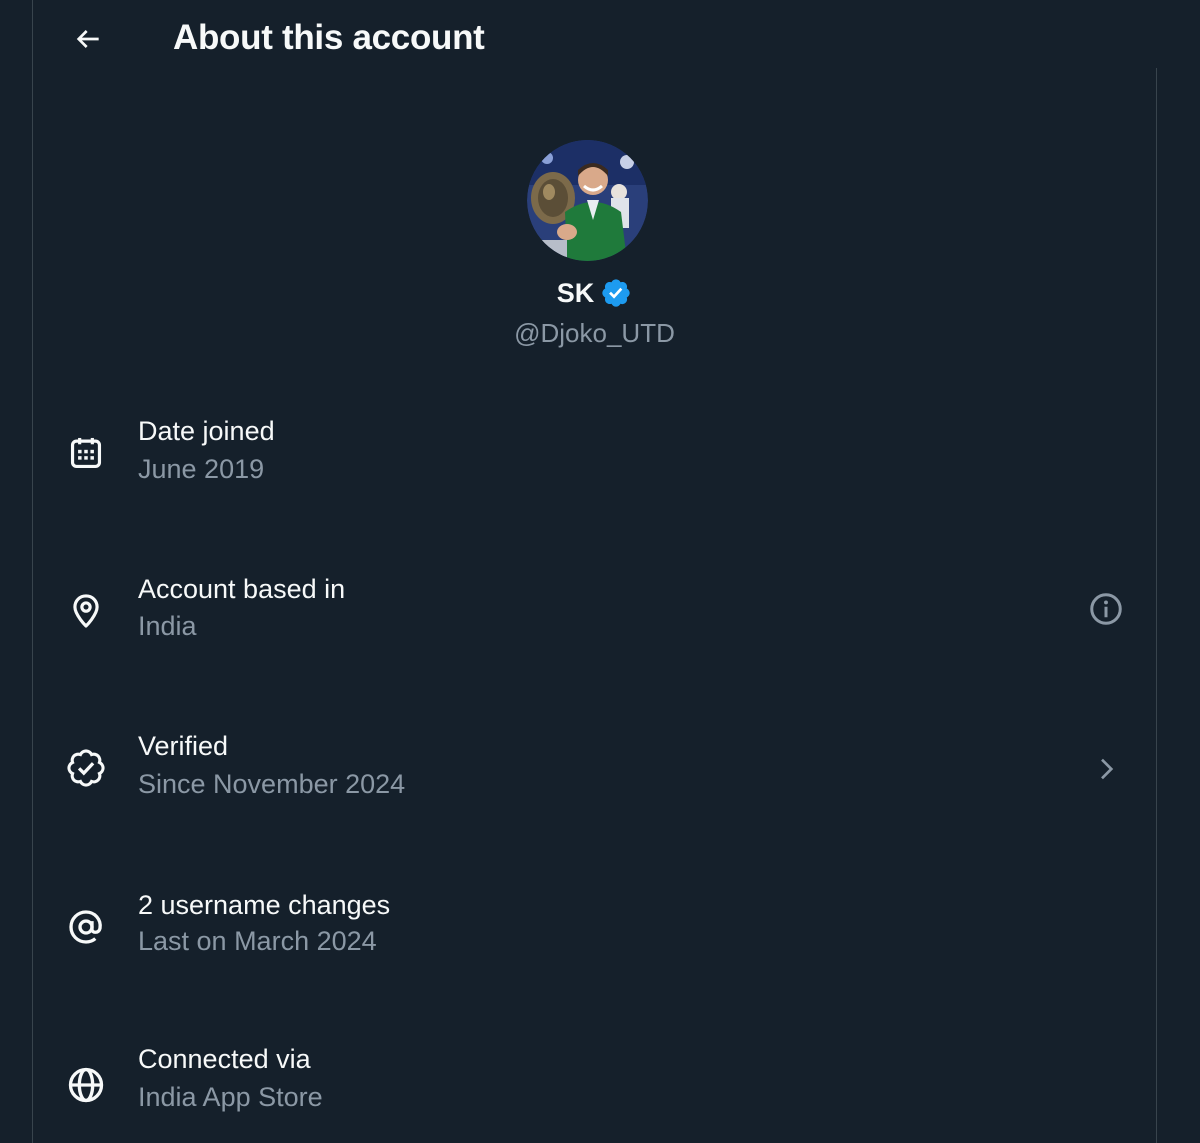 The image size is (1200, 1143). I want to click on info-row-connected-via: Connected via India App Store, so click(594, 1086).